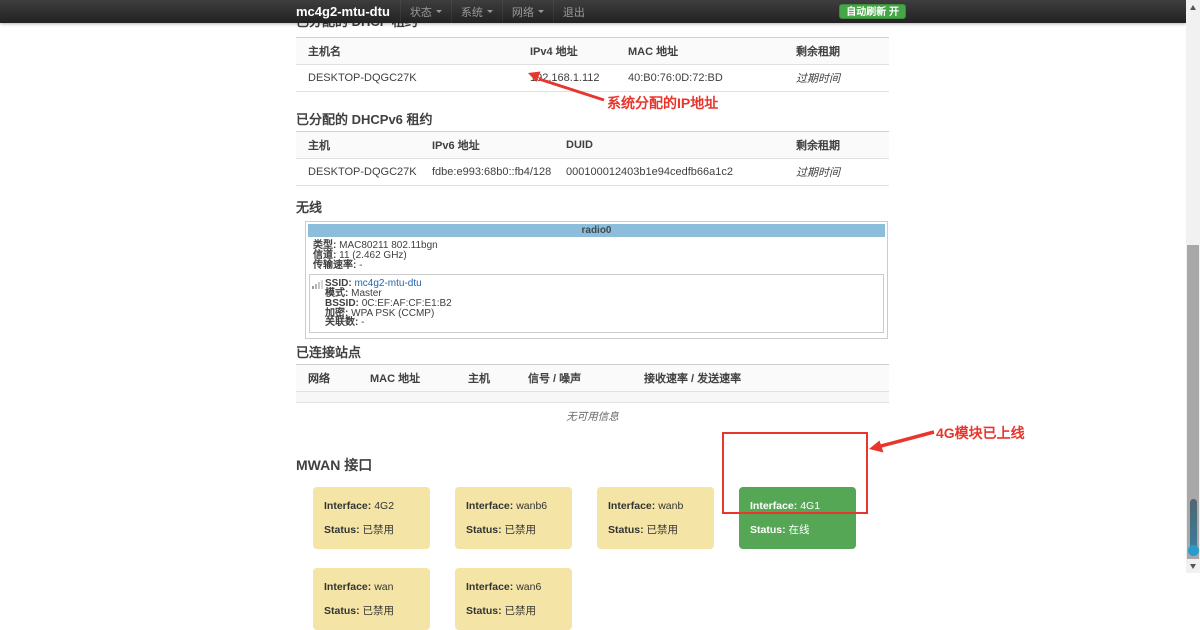  I want to click on menu-status: 状态, so click(425, 11).